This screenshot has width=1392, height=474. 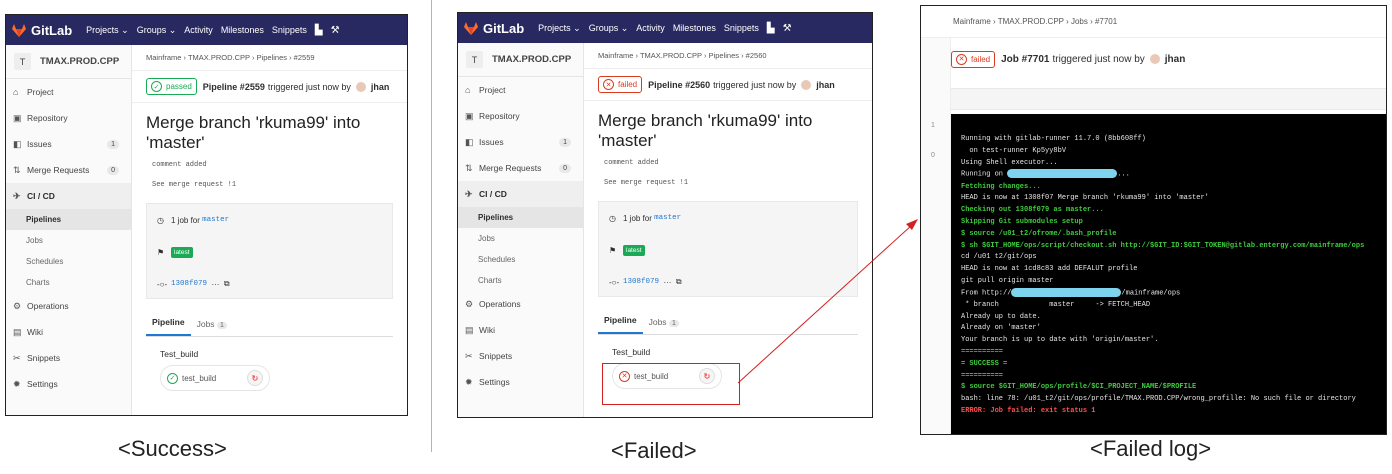 I want to click on annotation-arrow, so click(x=827, y=301).